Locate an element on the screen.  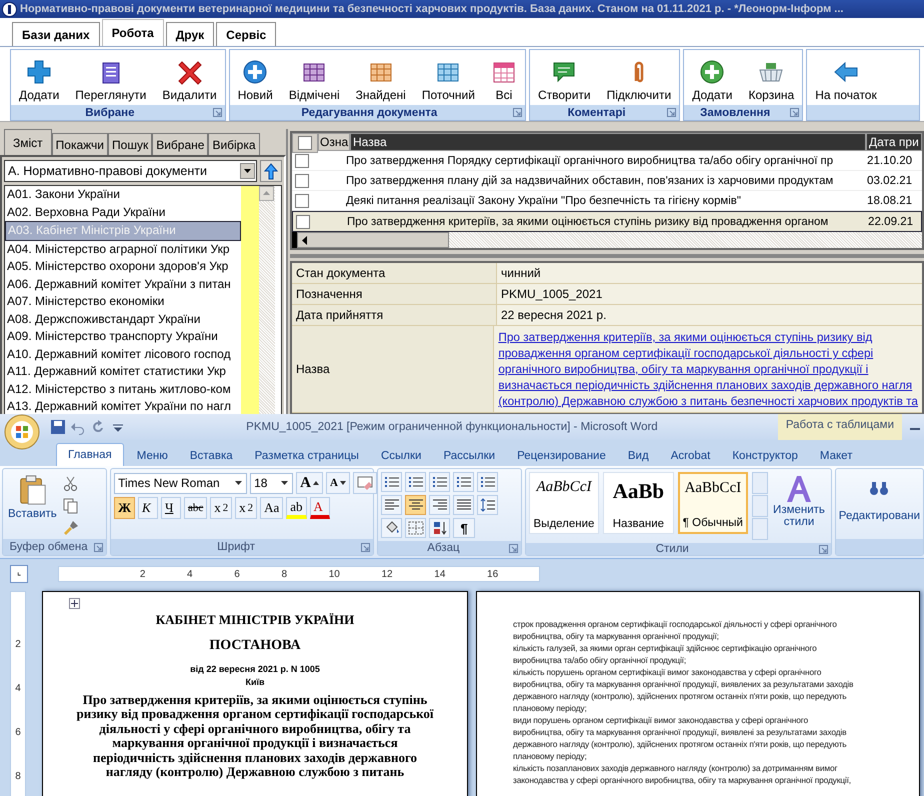
table-row: Про затвердження критеріїв, за якими оцінюється ступінь ризику від провадження органом 22.09.21 is located at coordinates (607, 221).